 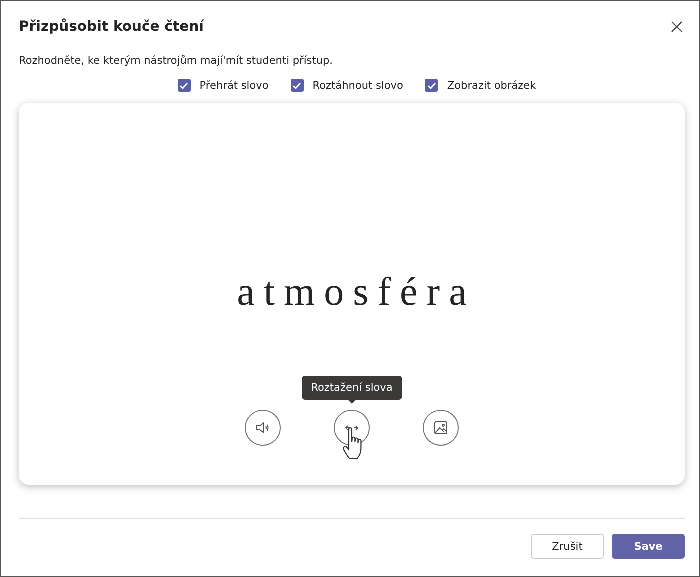 I want to click on close-icon, so click(x=677, y=27).